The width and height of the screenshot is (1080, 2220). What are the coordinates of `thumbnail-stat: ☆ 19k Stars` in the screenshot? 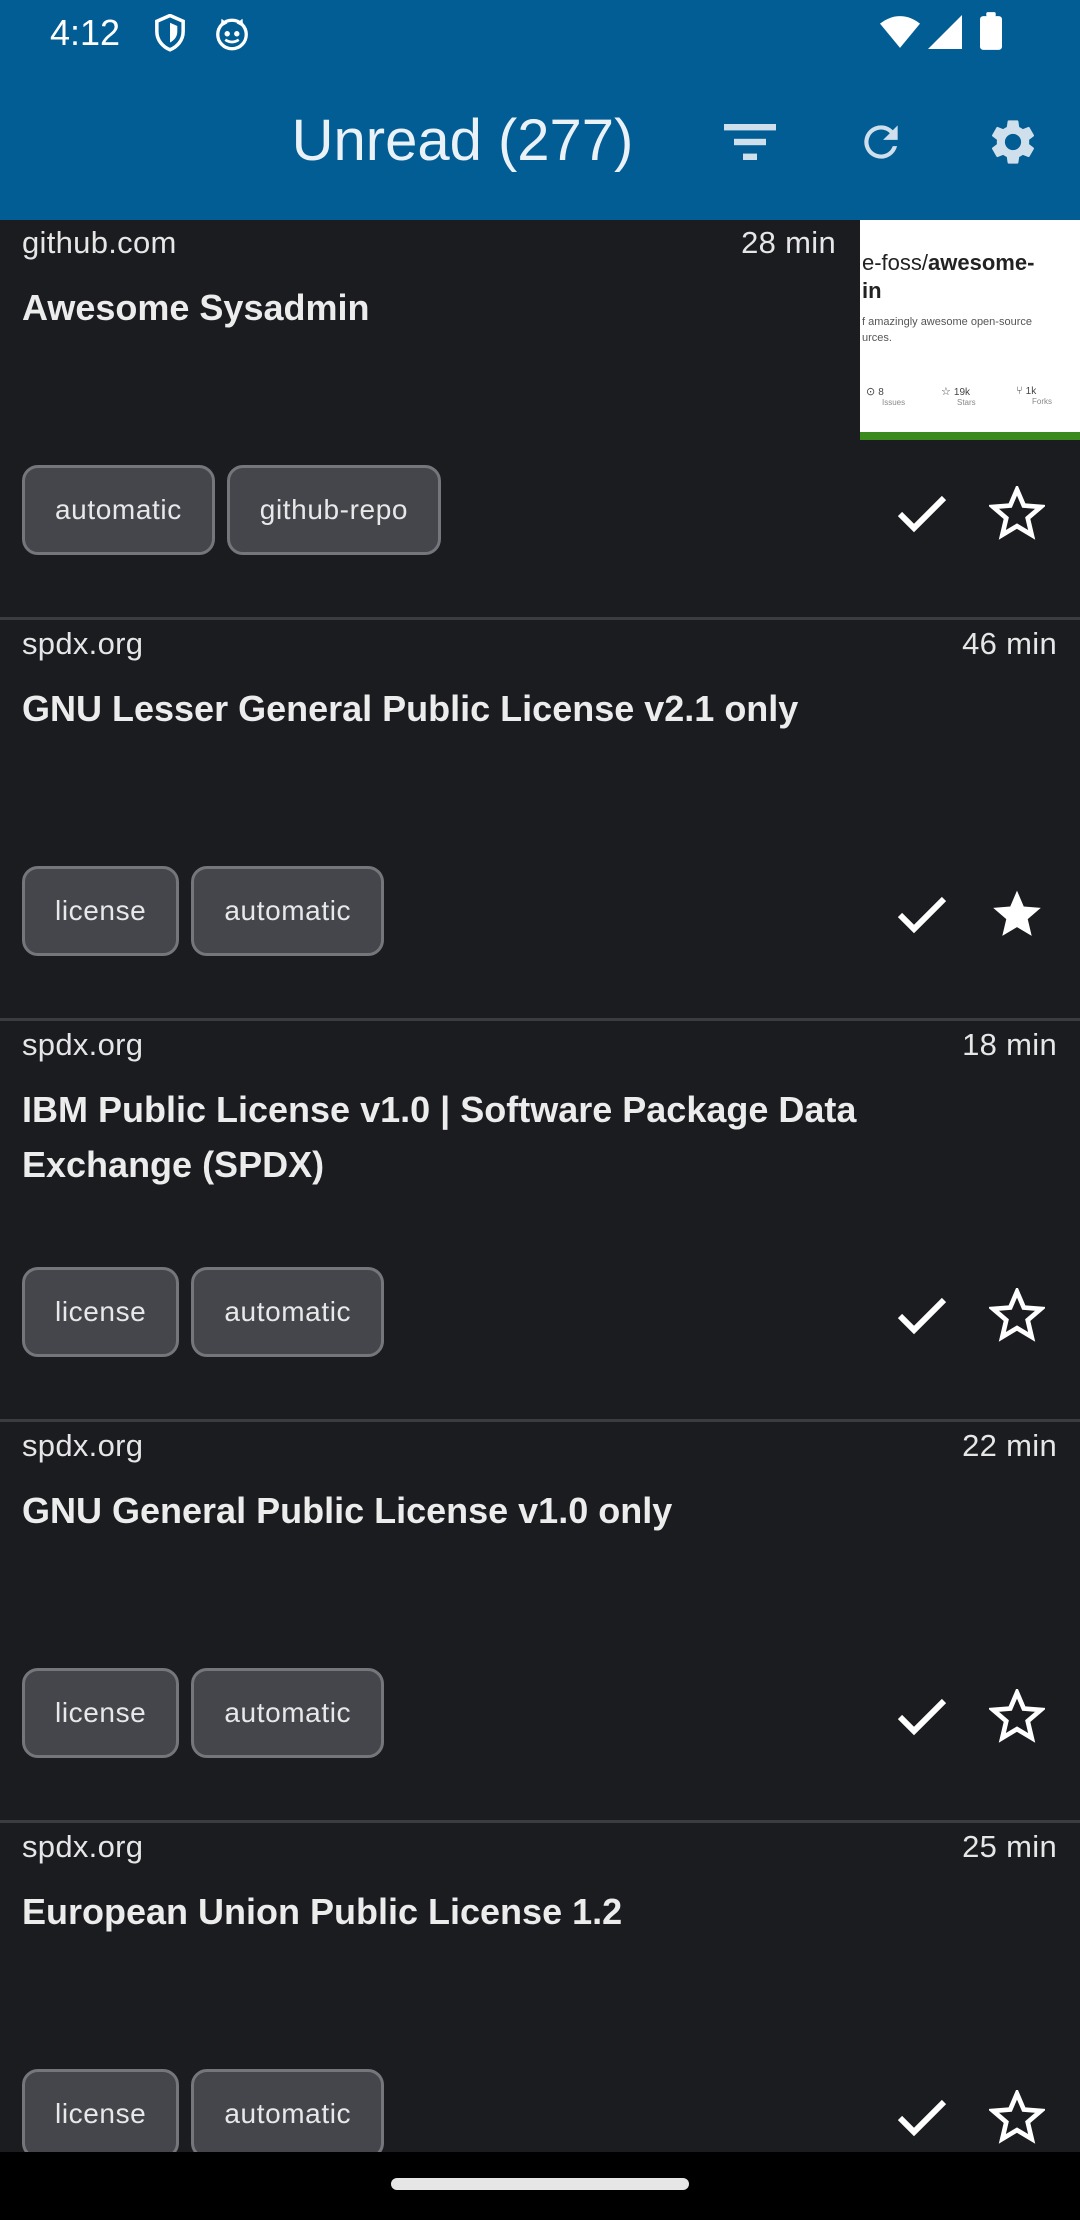 It's located at (958, 396).